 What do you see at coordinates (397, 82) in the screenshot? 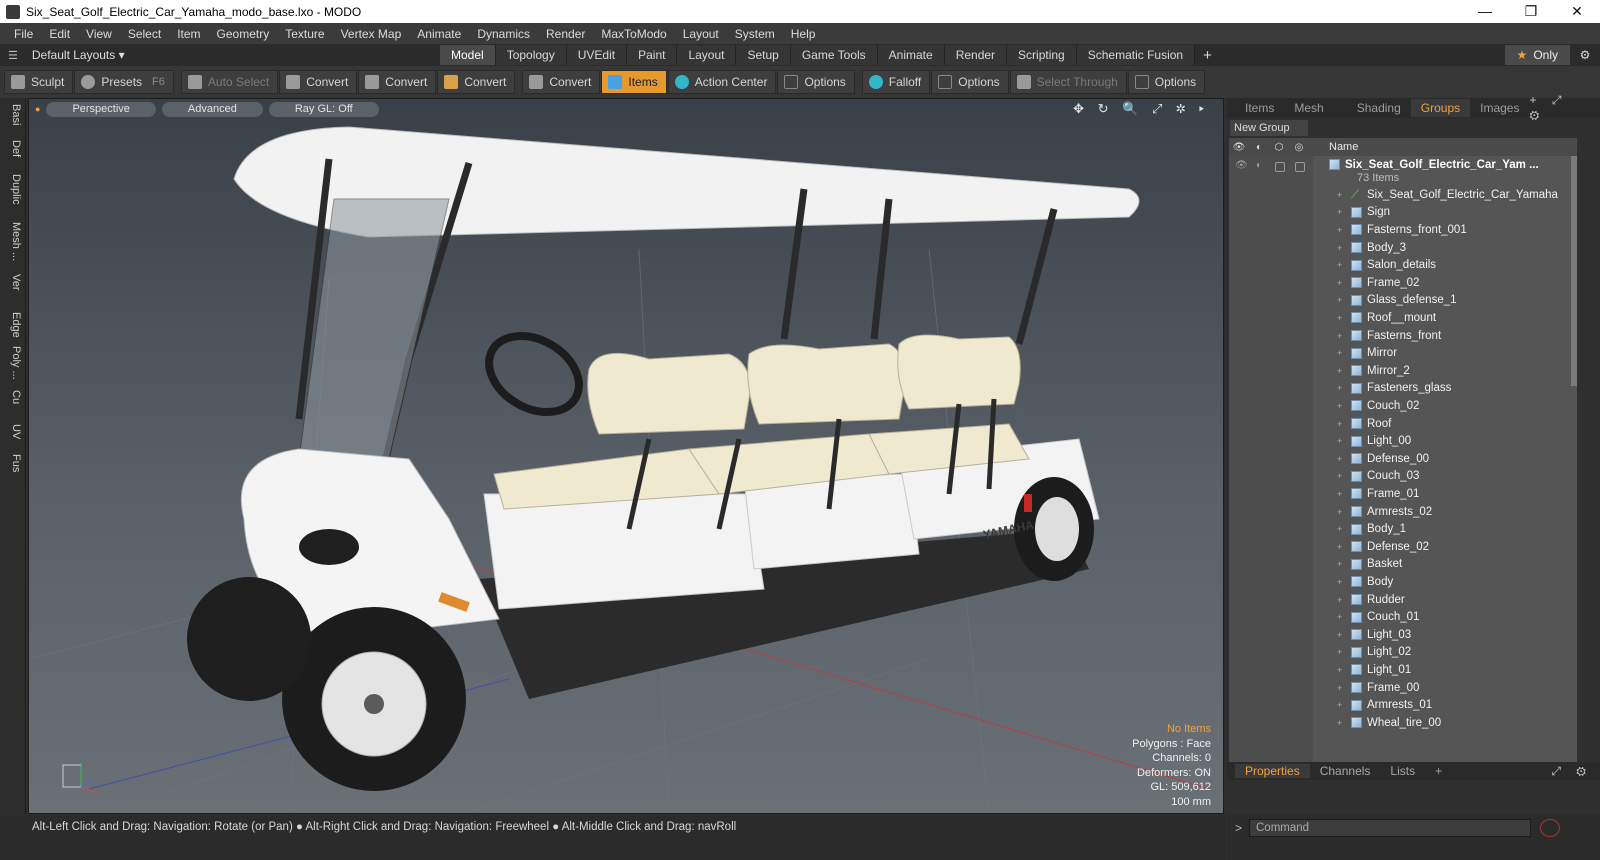
I see `convert-edges-button: Convert` at bounding box center [397, 82].